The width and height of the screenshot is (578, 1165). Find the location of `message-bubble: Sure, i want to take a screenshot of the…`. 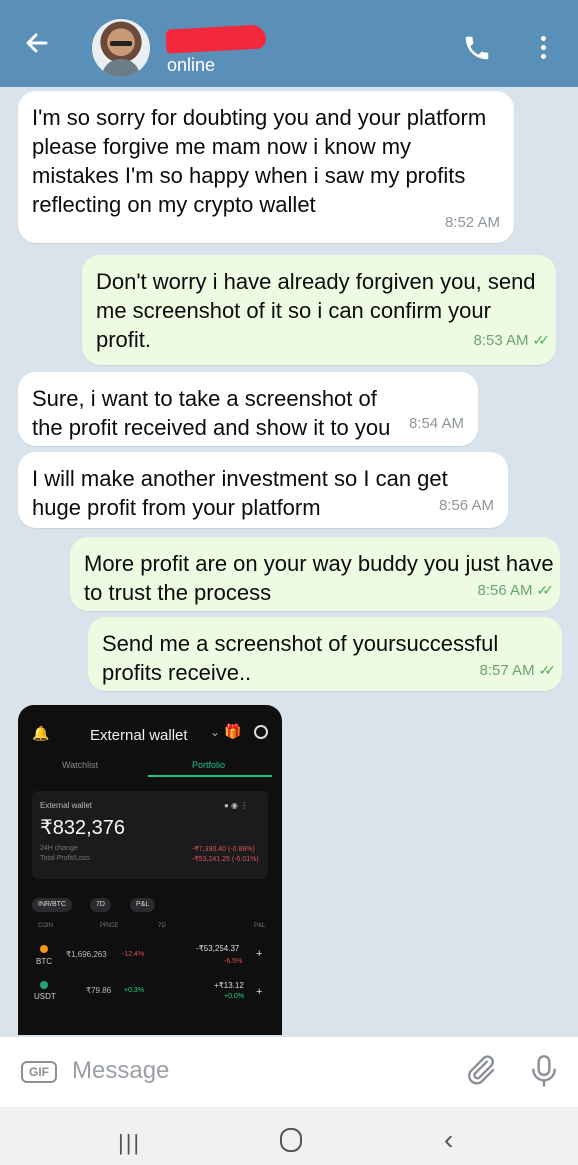

message-bubble: Sure, i want to take a screenshot of the… is located at coordinates (248, 409).